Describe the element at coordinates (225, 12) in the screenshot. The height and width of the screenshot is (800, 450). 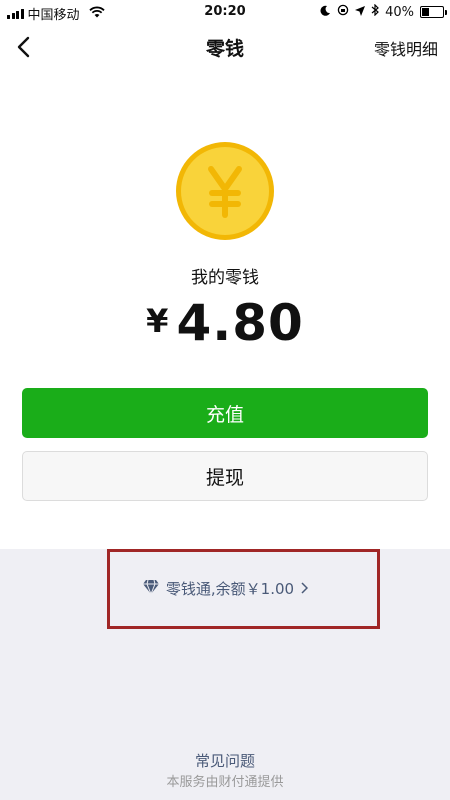
I see `status-bar: 中国移动 20:20 40%` at that location.